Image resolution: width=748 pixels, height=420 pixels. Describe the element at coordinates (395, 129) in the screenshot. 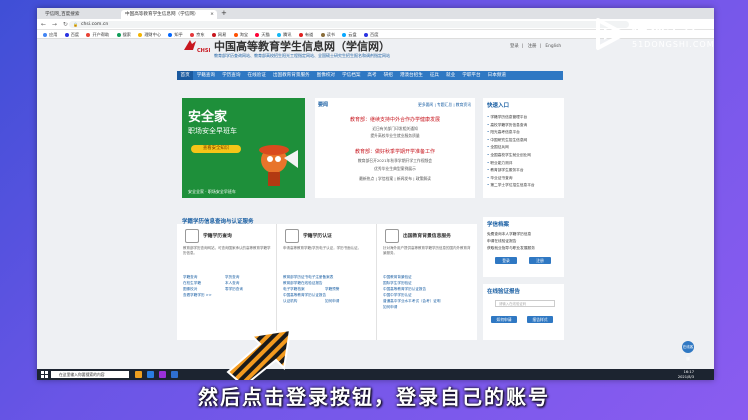

I see `news-item: 近日有关部门印发相关通知` at that location.